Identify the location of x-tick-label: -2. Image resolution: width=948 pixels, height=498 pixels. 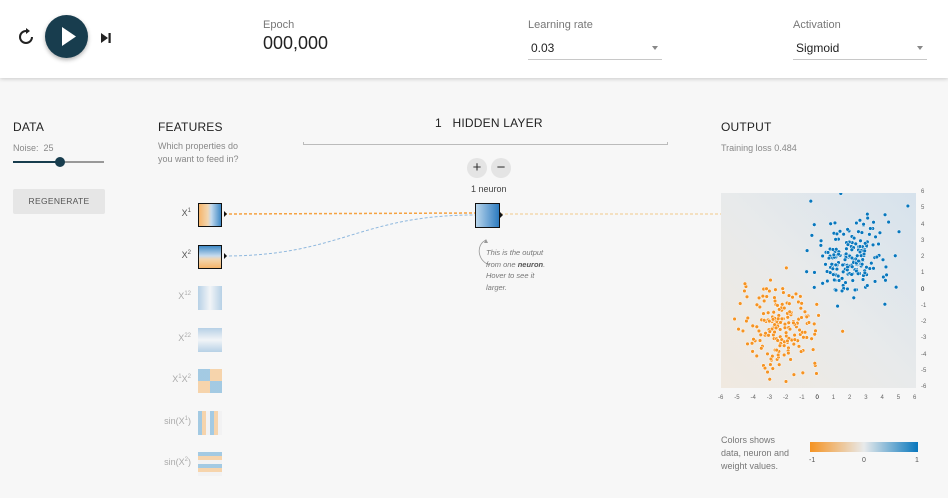
(786, 398).